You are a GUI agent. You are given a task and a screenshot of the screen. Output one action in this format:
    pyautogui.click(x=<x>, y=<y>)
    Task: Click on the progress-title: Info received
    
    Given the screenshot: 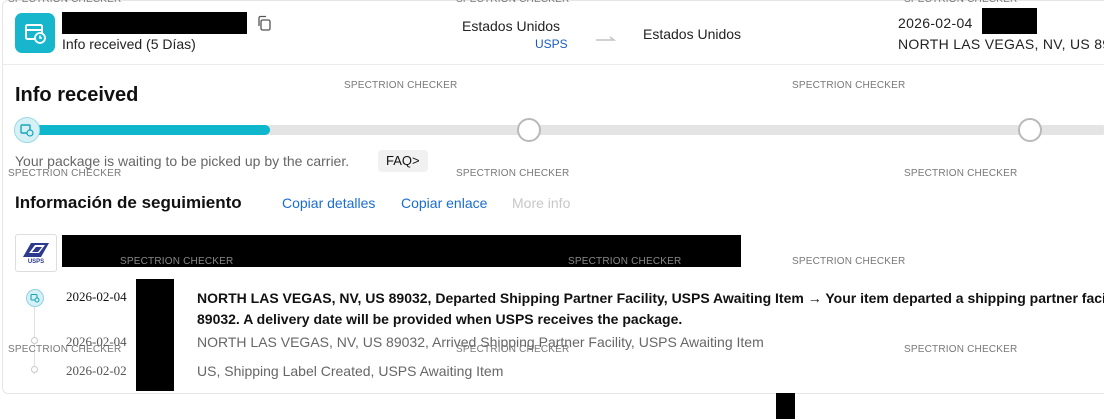 What is the action you would take?
    pyautogui.click(x=77, y=95)
    